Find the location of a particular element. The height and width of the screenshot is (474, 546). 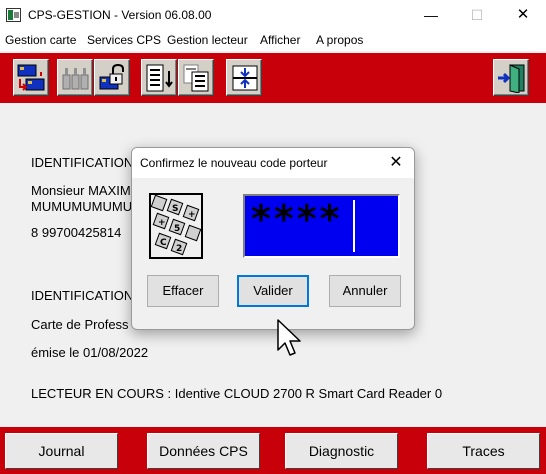

traces-button: Traces is located at coordinates (483, 451).